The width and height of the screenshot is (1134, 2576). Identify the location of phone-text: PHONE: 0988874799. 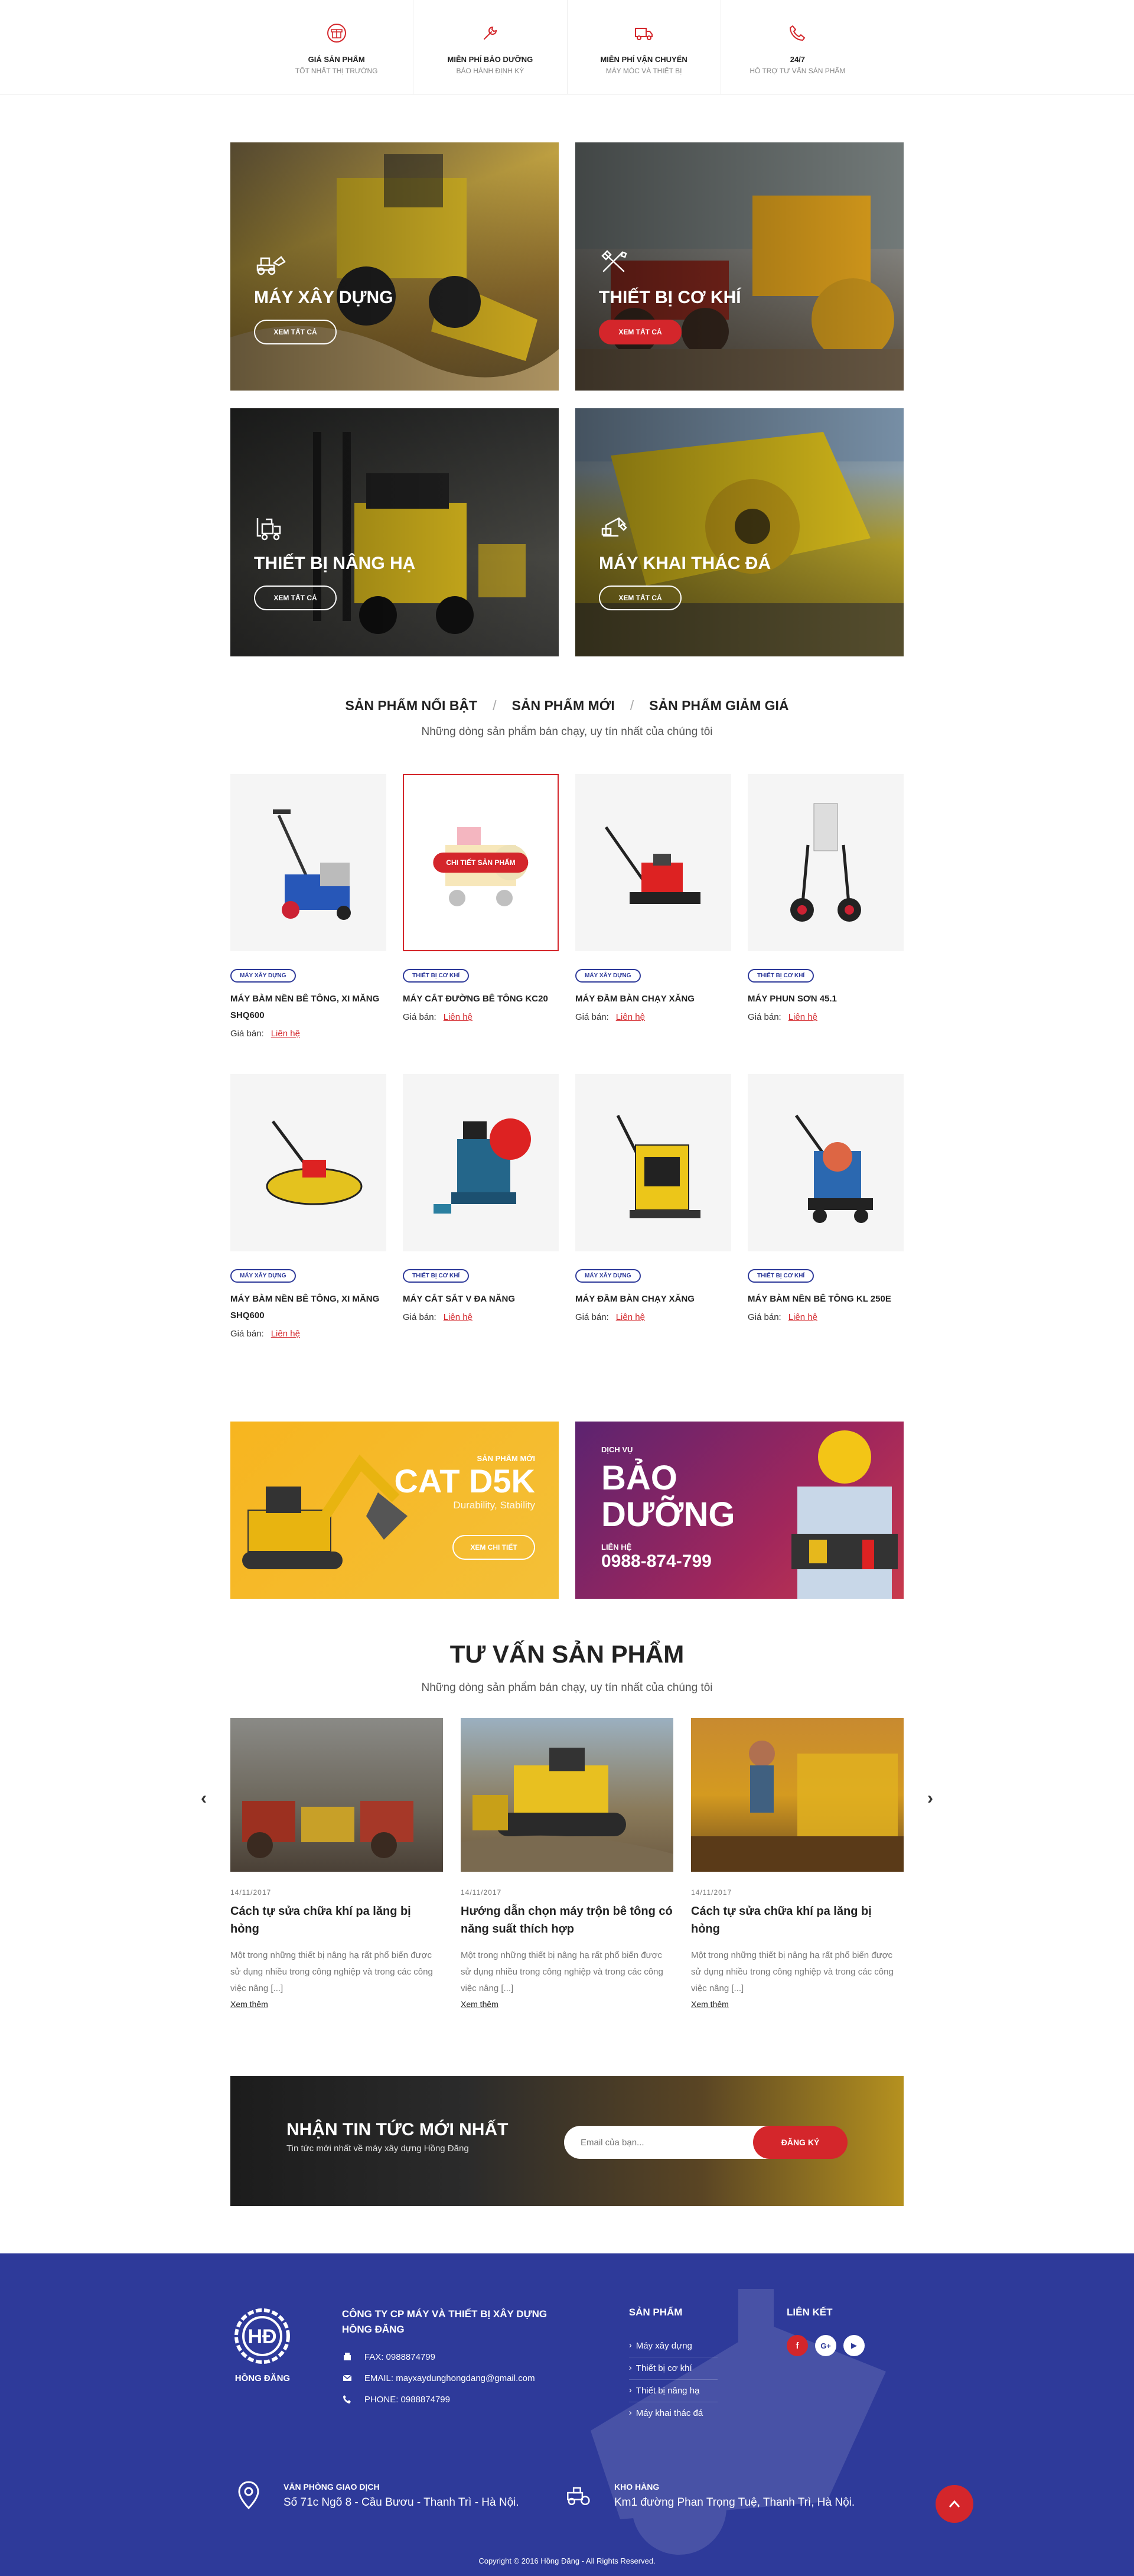
(407, 2400).